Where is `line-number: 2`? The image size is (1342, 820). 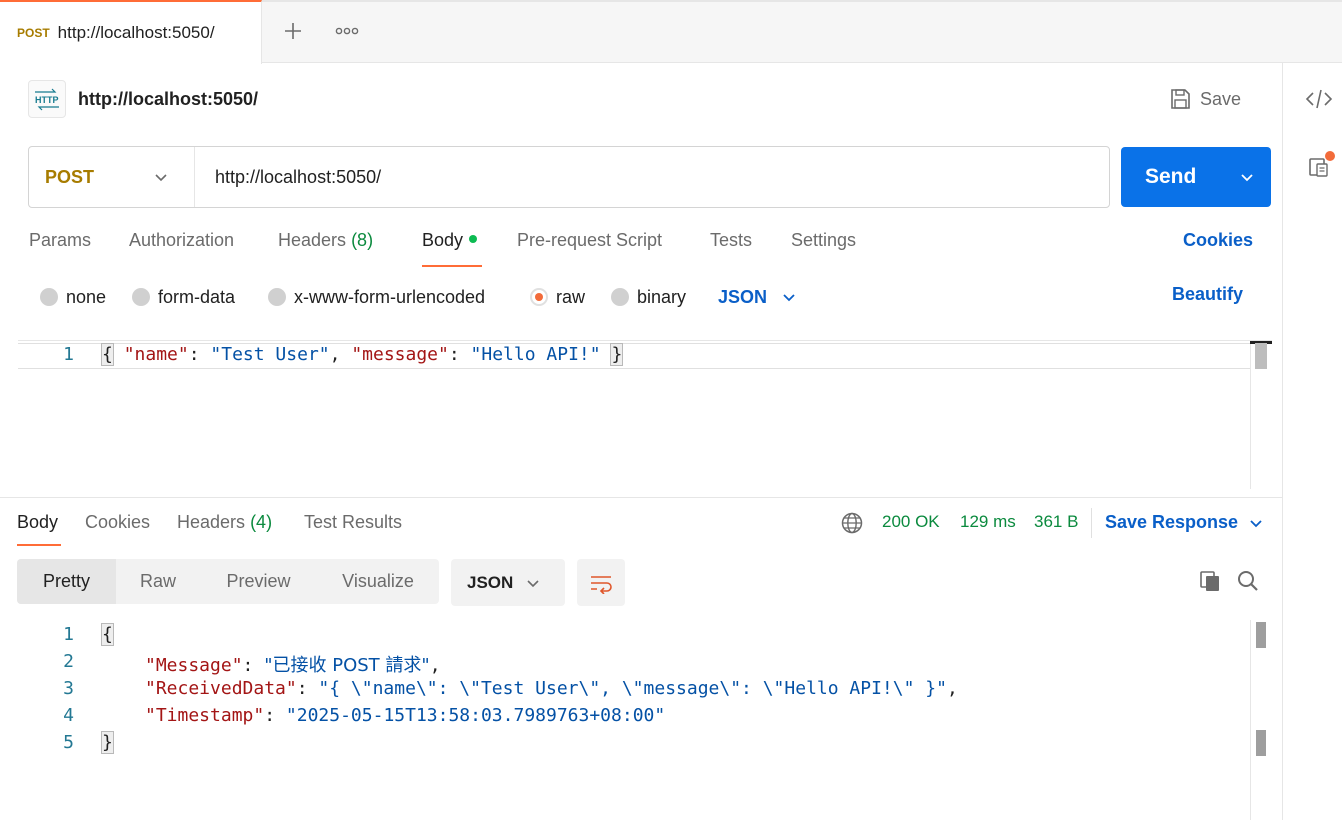 line-number: 2 is located at coordinates (68, 661).